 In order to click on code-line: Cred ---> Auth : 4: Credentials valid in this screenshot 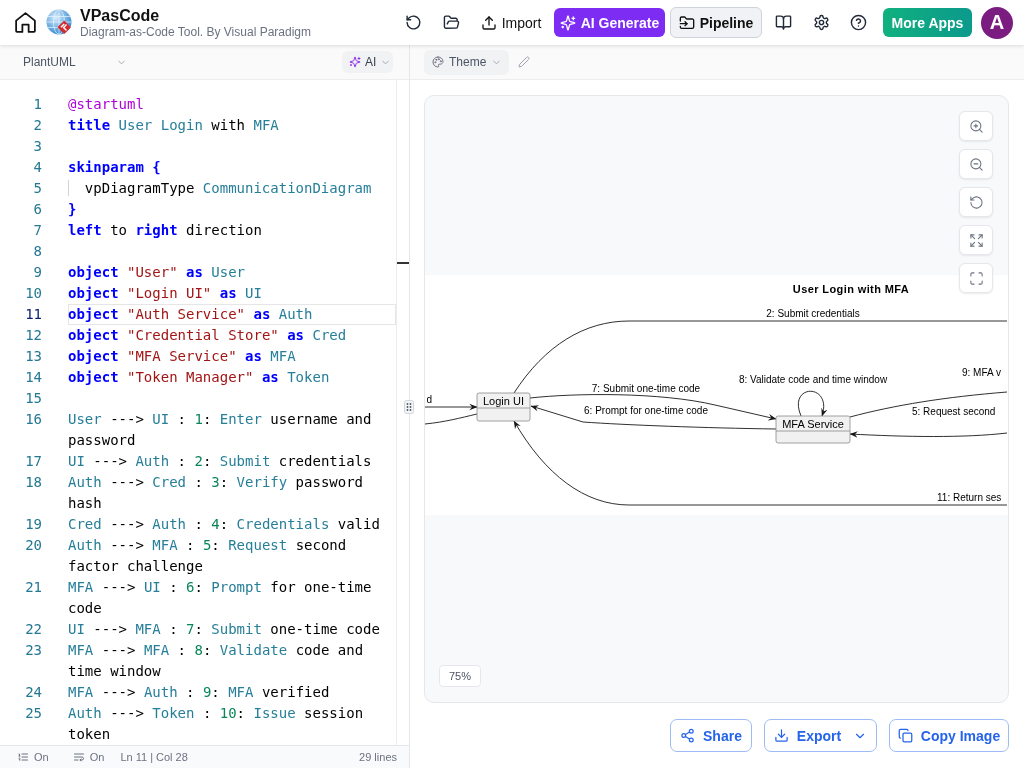, I will do `click(224, 524)`.